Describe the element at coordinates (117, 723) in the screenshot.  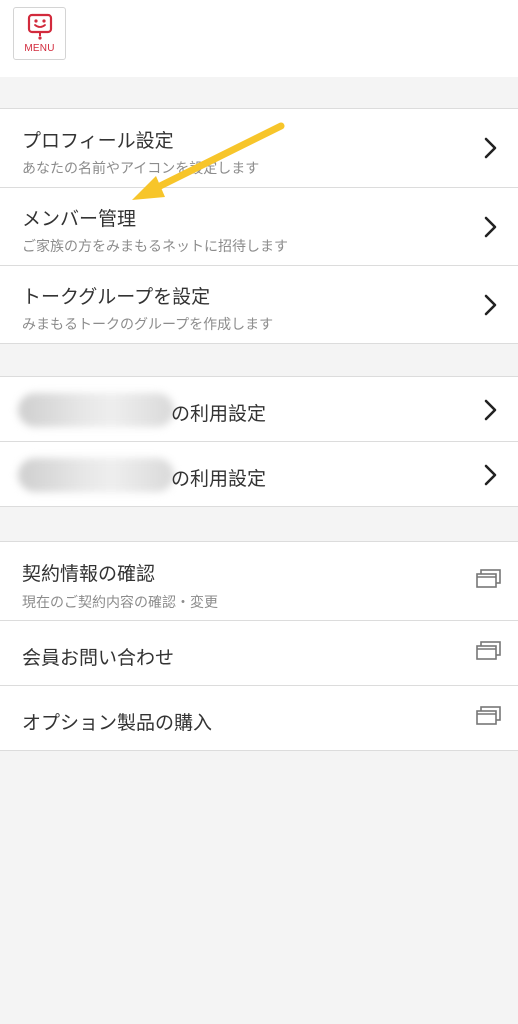
I see `menu-item-title: オプション製品の購入` at that location.